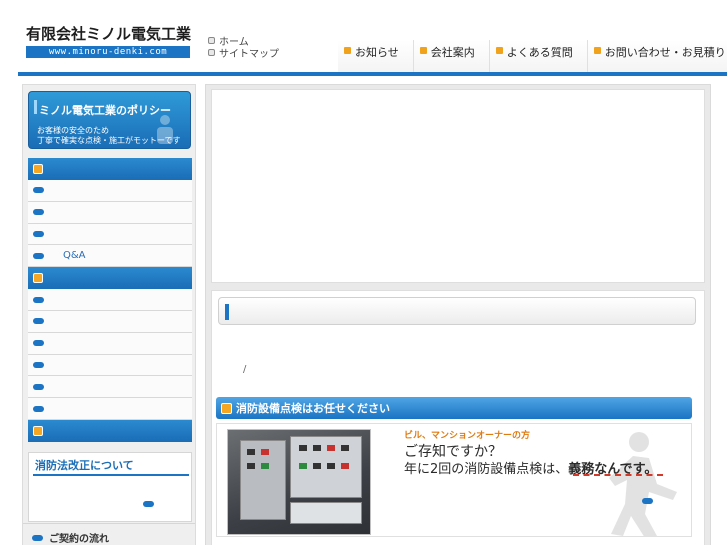 The width and height of the screenshot is (727, 545). I want to click on law-revision-box: 消防法改正について, so click(110, 487).